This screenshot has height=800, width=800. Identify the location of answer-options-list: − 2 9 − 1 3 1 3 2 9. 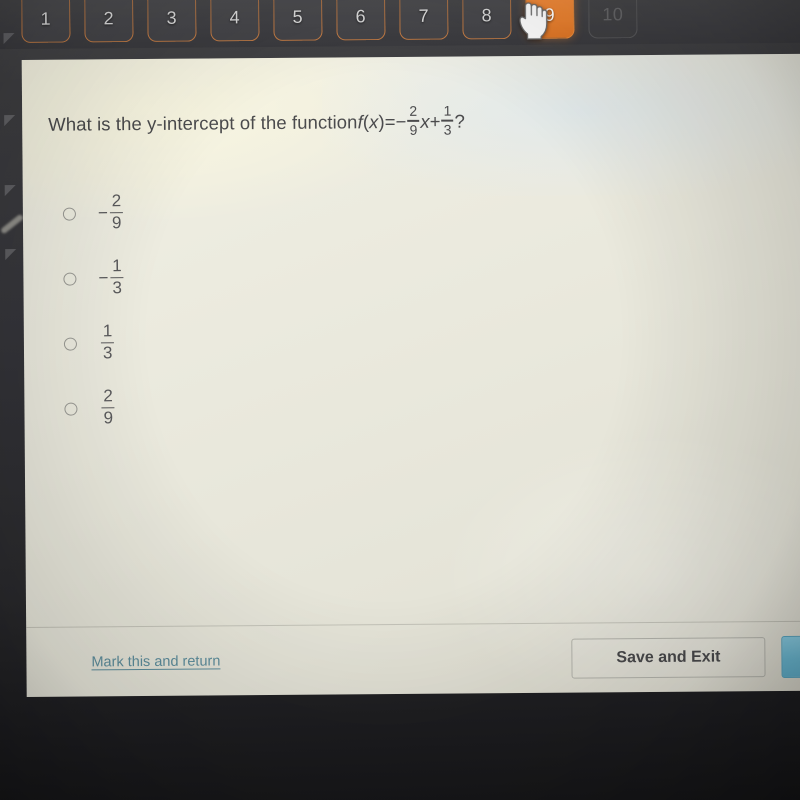
(94, 311).